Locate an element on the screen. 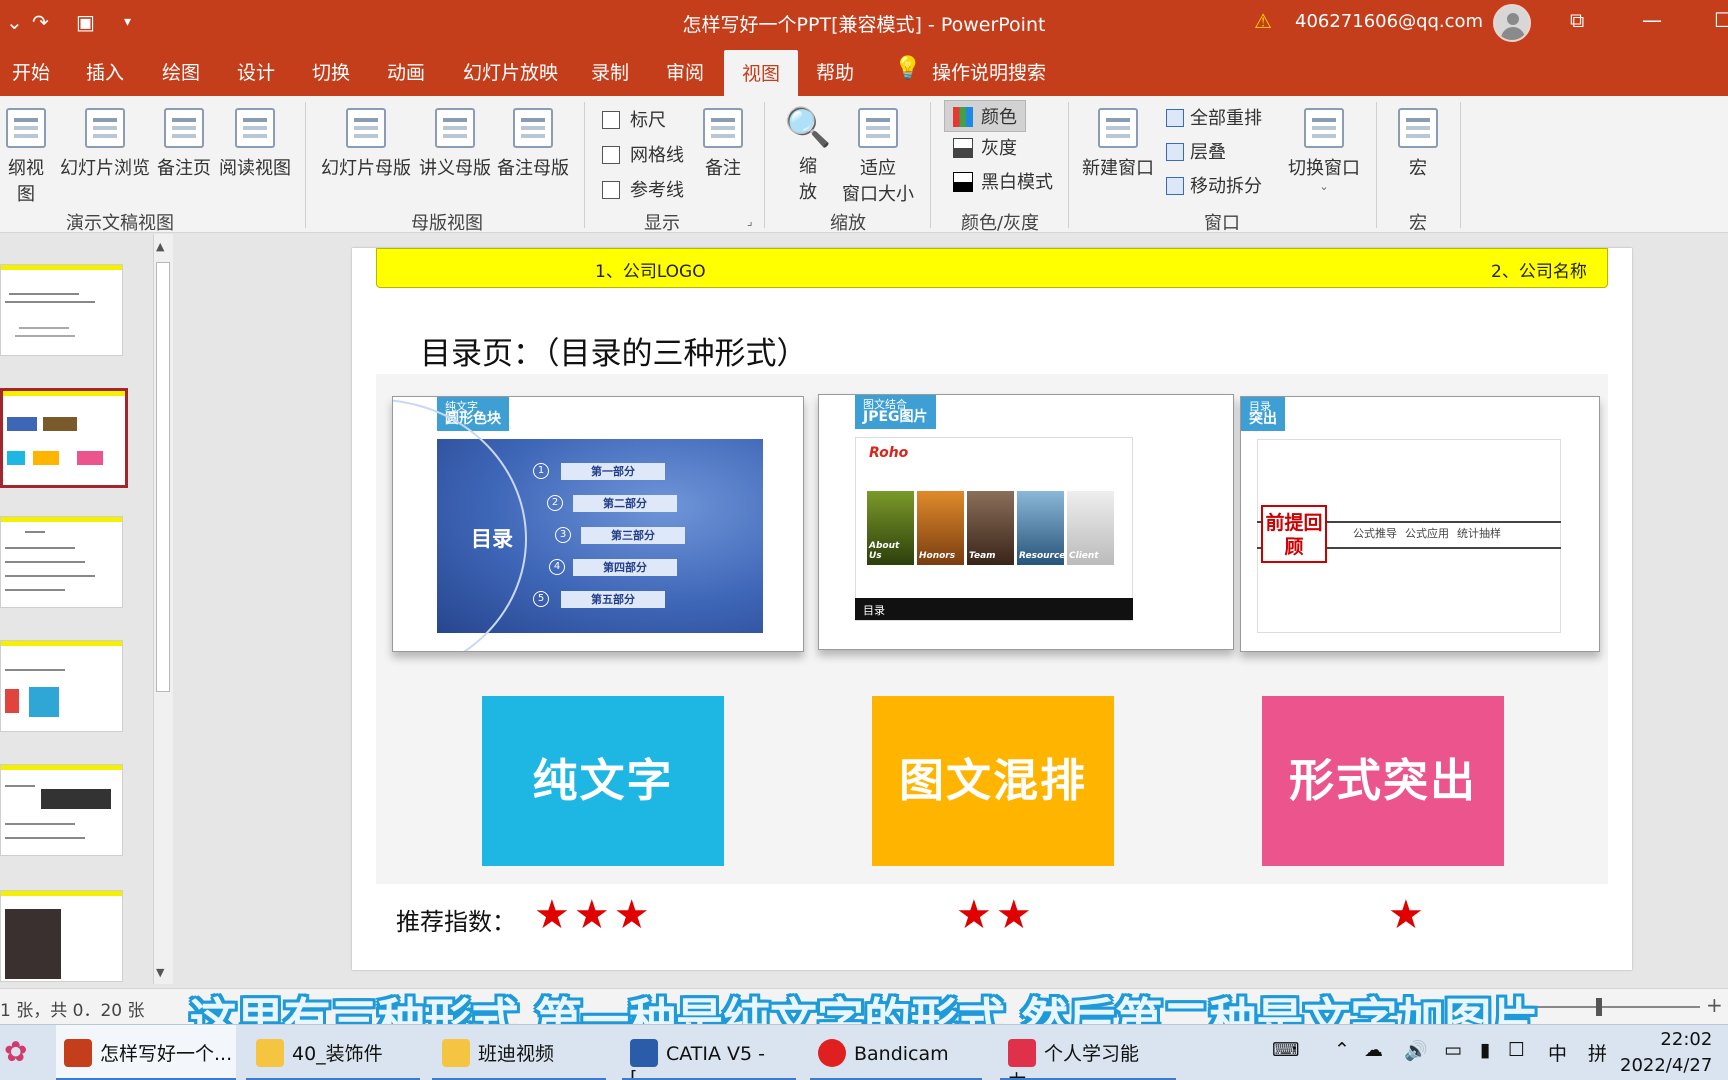  tab-slideshow: 幻灯片放映 is located at coordinates (510, 71).